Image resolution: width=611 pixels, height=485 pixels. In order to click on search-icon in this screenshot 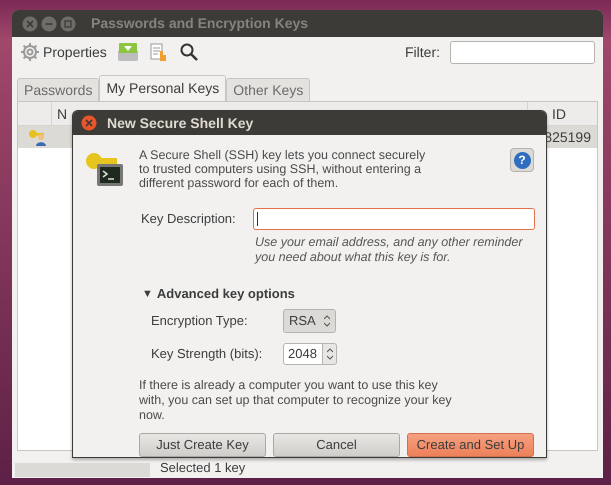, I will do `click(188, 52)`.